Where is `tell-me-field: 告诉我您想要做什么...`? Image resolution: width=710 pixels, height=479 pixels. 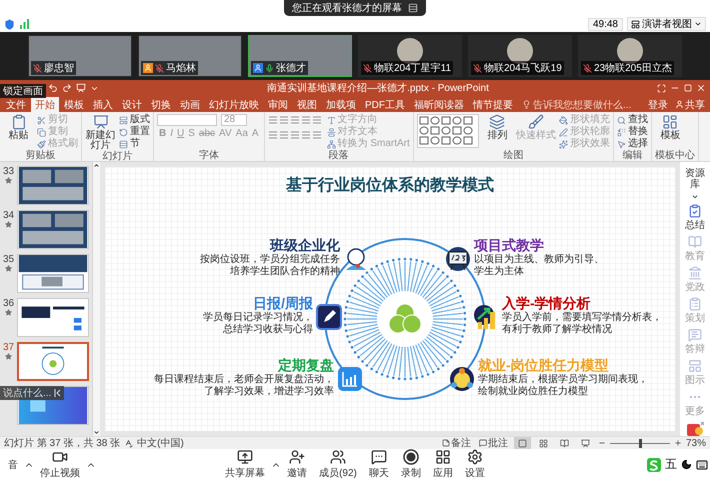
tell-me-field: 告诉我您想要做什么... is located at coordinates (582, 105).